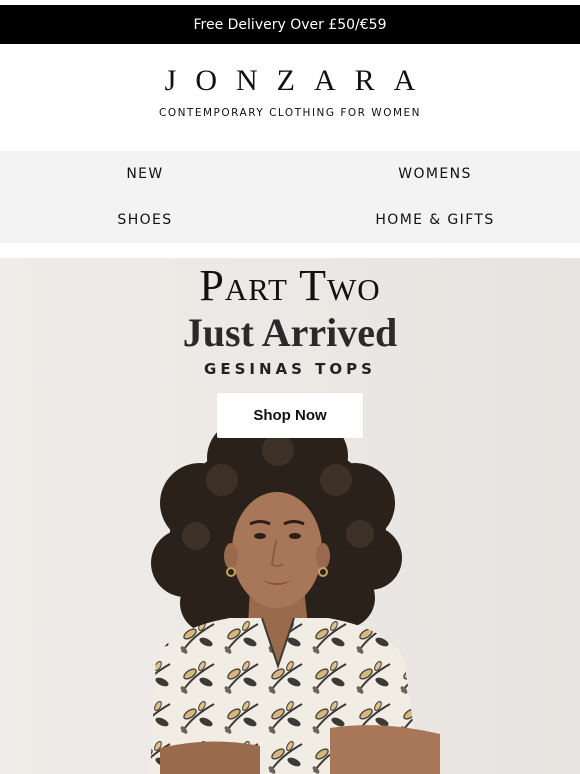 The image size is (580, 774). I want to click on promo-text: Free Delivery Over £50/€59, so click(290, 24).